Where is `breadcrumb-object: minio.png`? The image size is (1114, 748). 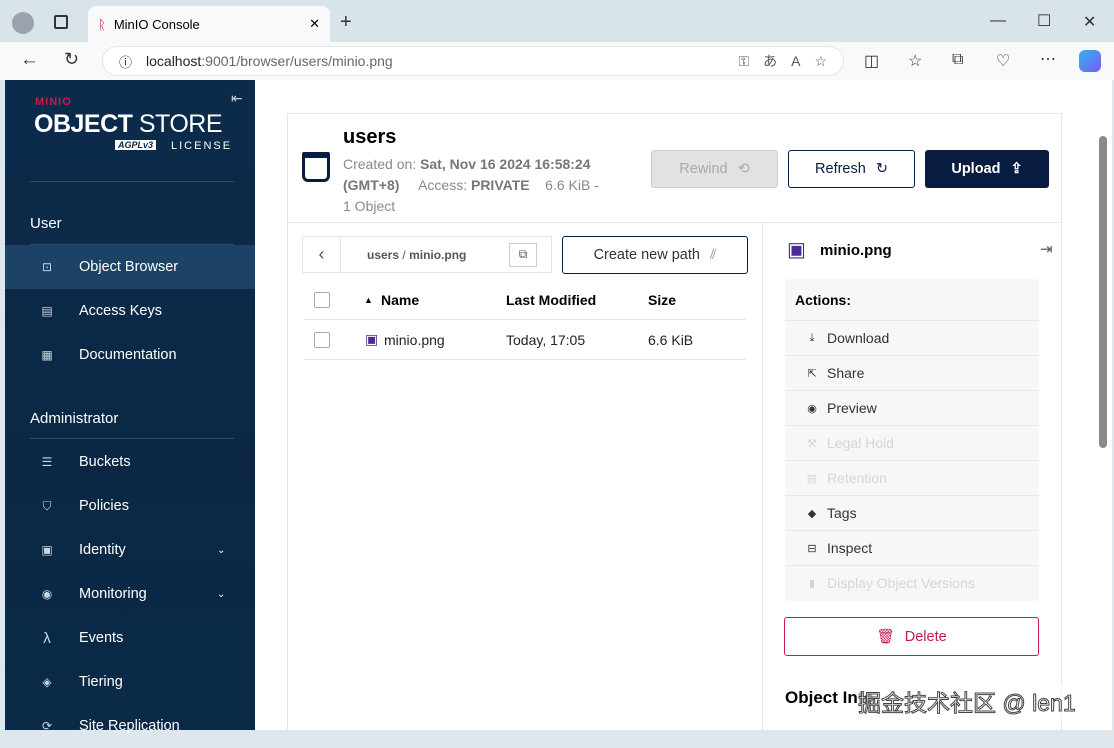 breadcrumb-object: minio.png is located at coordinates (438, 254).